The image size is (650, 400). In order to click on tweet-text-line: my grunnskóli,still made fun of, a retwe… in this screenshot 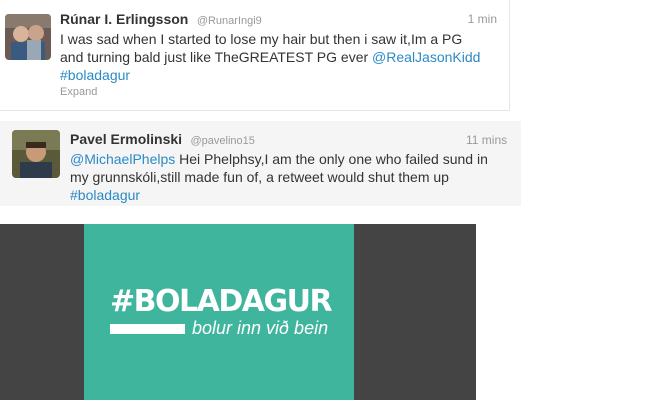, I will do `click(259, 177)`.